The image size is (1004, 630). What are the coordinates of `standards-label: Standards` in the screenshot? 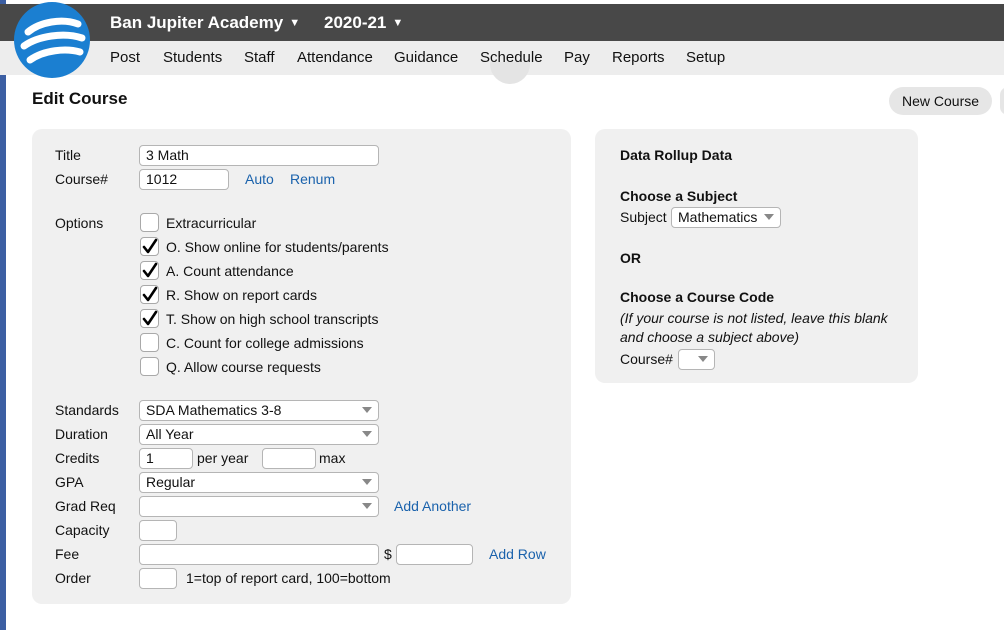 It's located at (87, 410).